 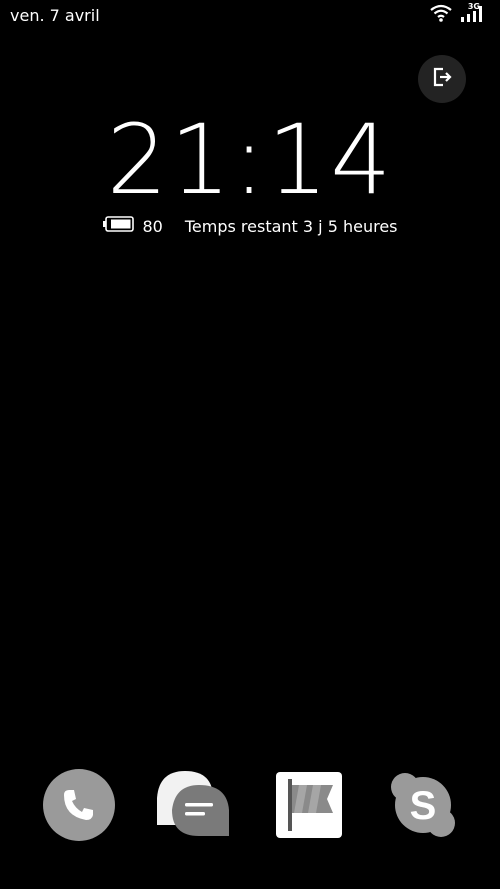 What do you see at coordinates (441, 15) in the screenshot?
I see `wifi-icon` at bounding box center [441, 15].